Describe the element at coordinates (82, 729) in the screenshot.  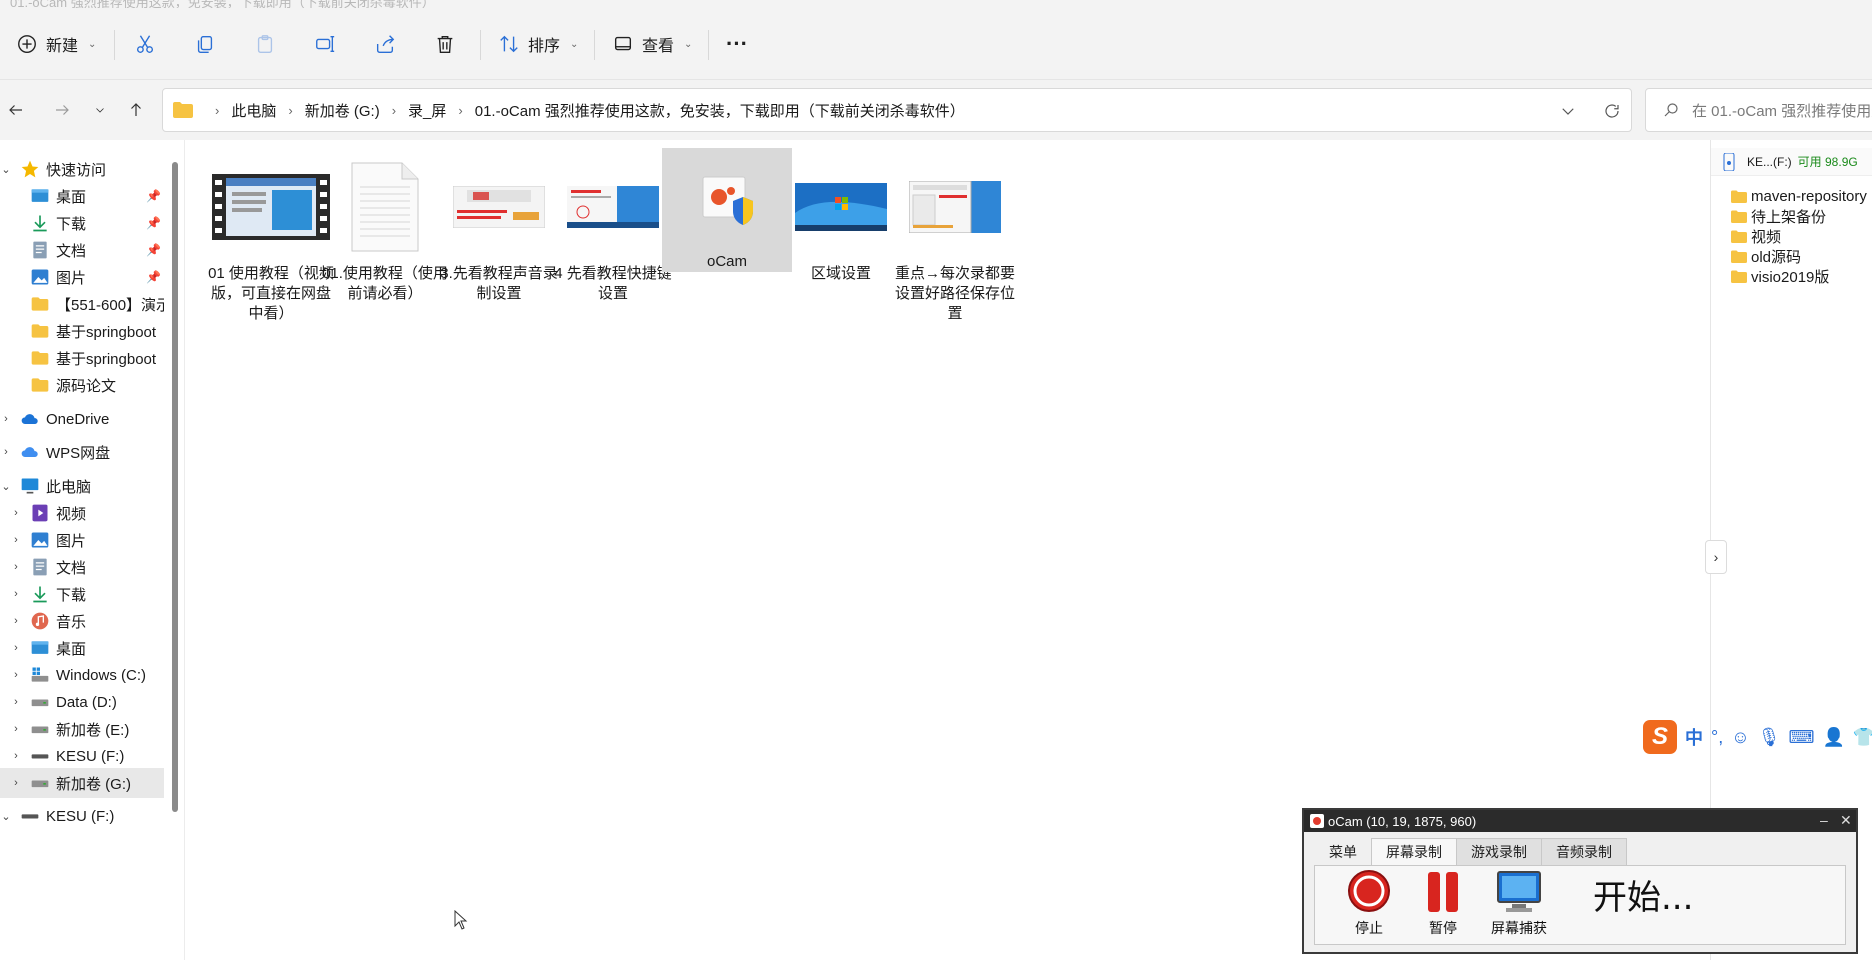
I see `nav-item-drive-e: › 新加卷 (E:)` at that location.